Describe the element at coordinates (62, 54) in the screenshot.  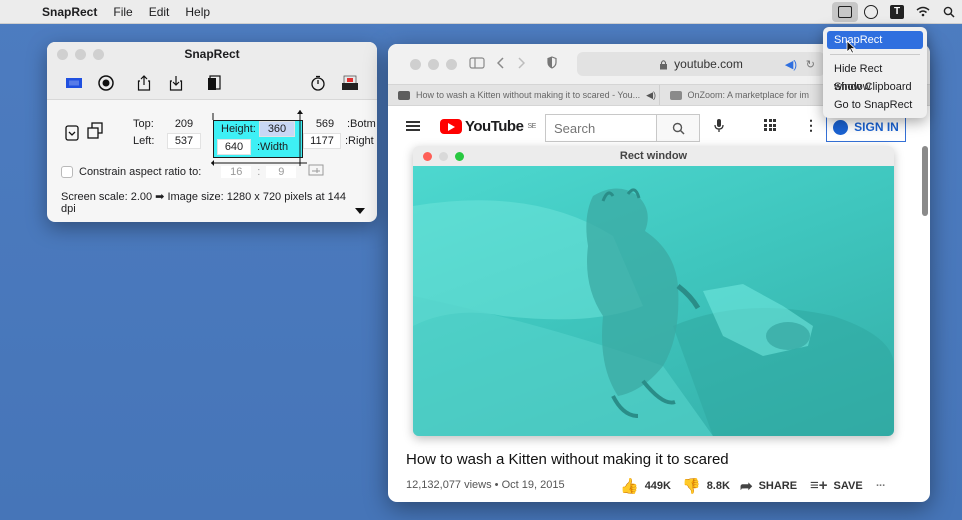
I see `close-button` at that location.